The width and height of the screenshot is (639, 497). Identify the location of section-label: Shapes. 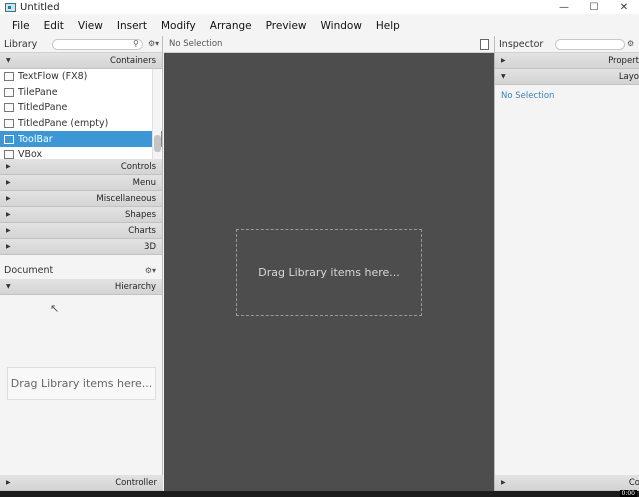
(140, 214).